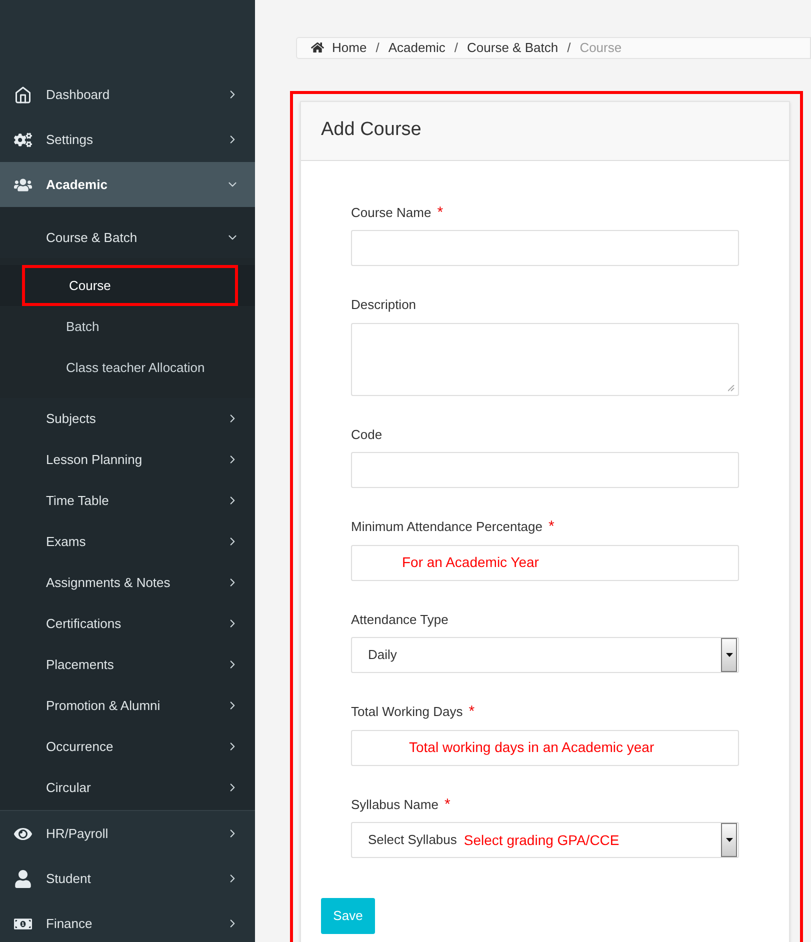 This screenshot has height=942, width=811. What do you see at coordinates (127, 184) in the screenshot?
I see `sidebar-item: Academic` at bounding box center [127, 184].